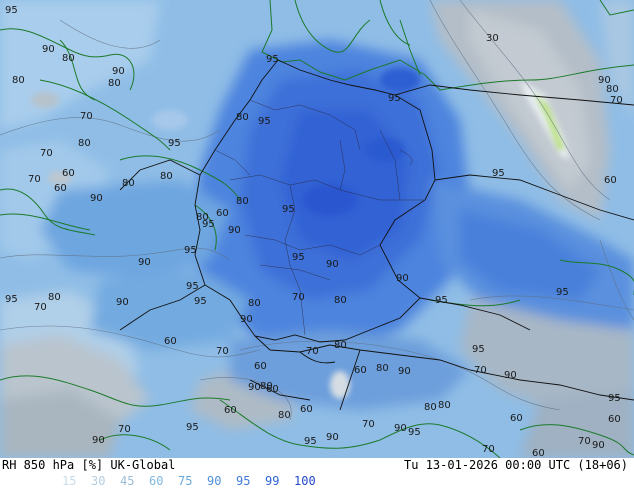  What do you see at coordinates (98, 481) in the screenshot?
I see `legend-item: 30` at bounding box center [98, 481].